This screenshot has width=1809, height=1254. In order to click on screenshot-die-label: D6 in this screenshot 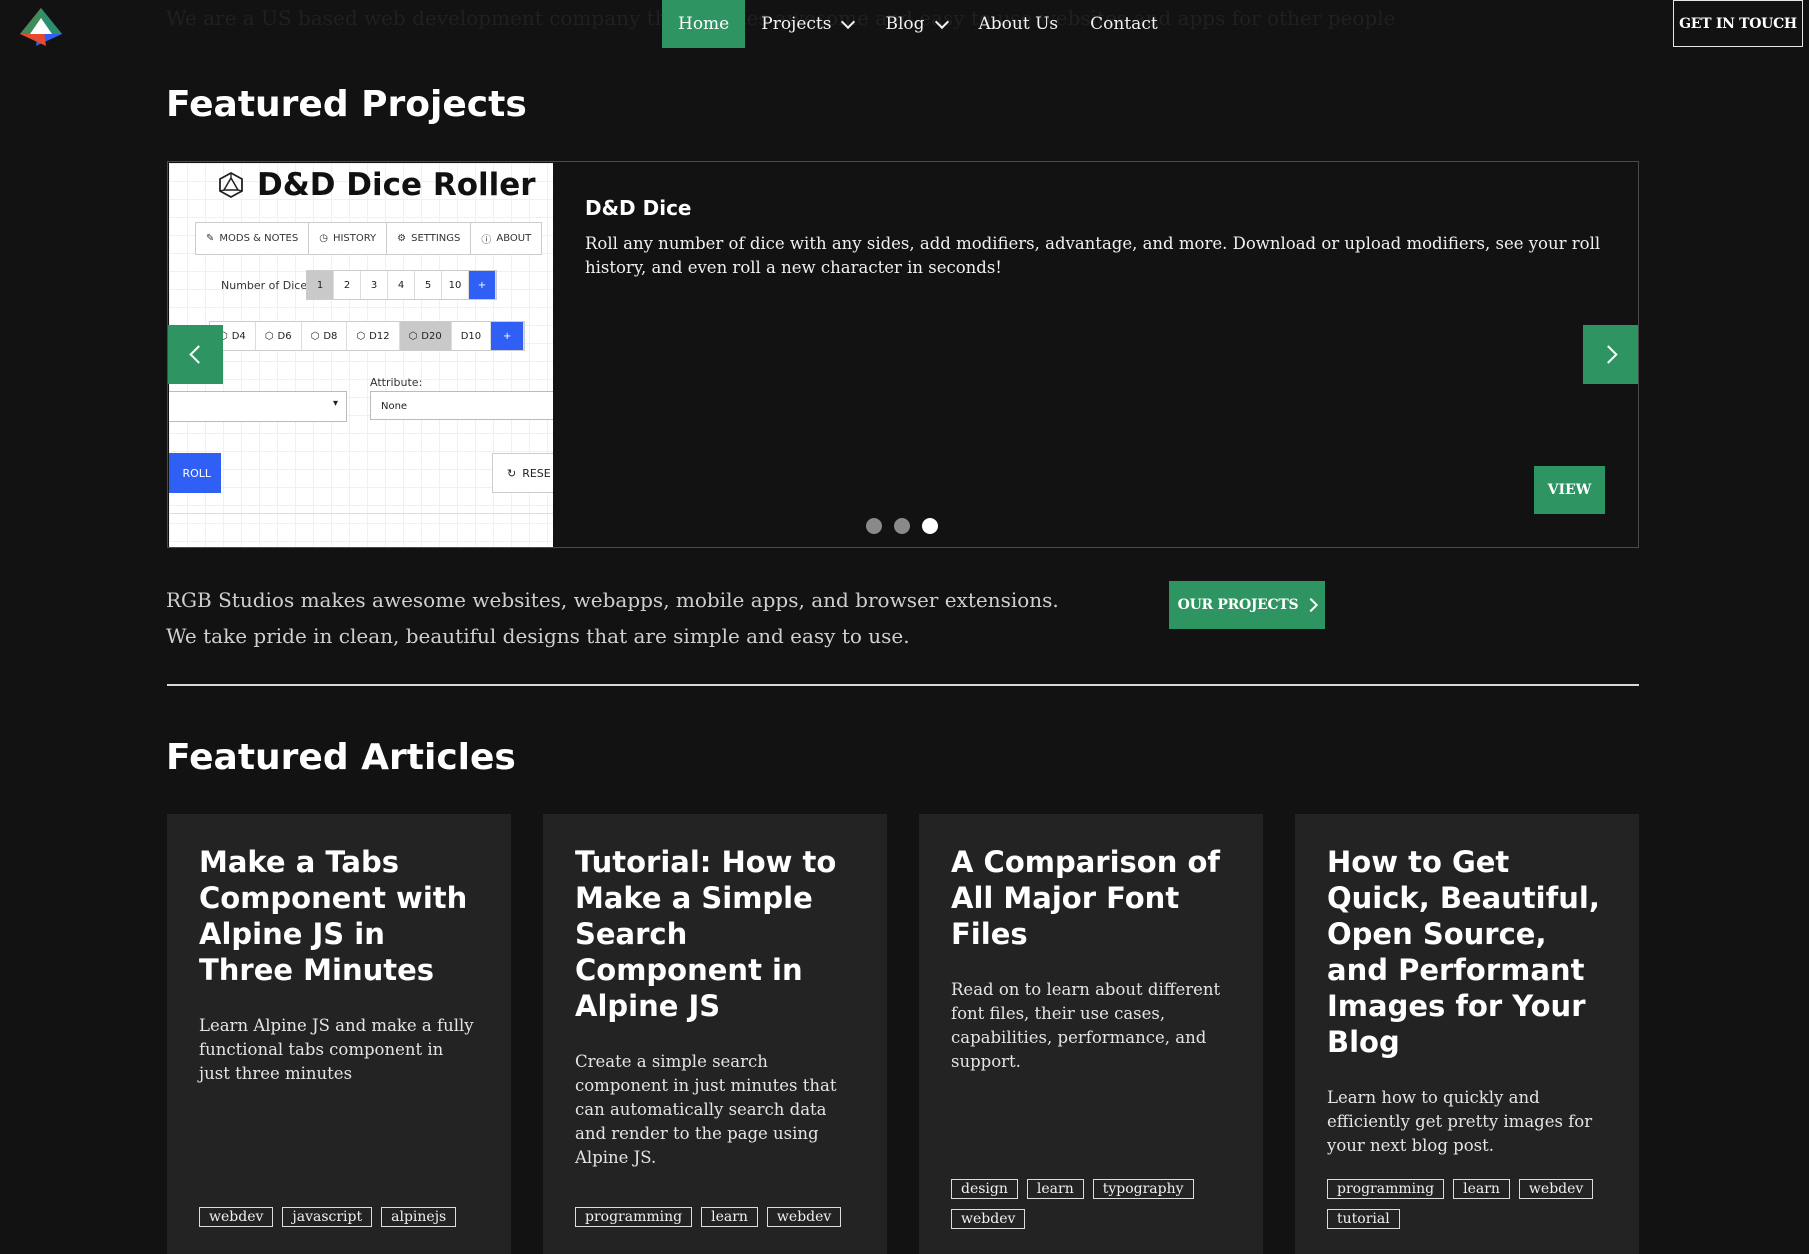, I will do `click(284, 336)`.